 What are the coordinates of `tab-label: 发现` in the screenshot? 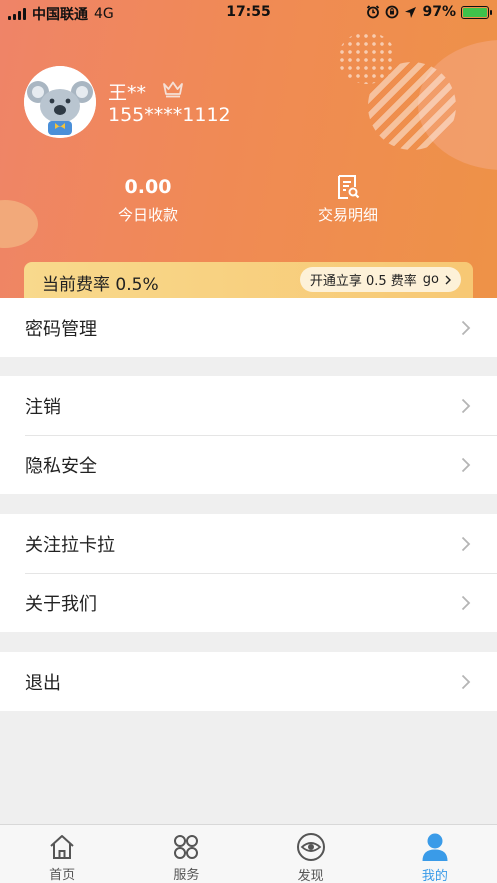 It's located at (310, 876).